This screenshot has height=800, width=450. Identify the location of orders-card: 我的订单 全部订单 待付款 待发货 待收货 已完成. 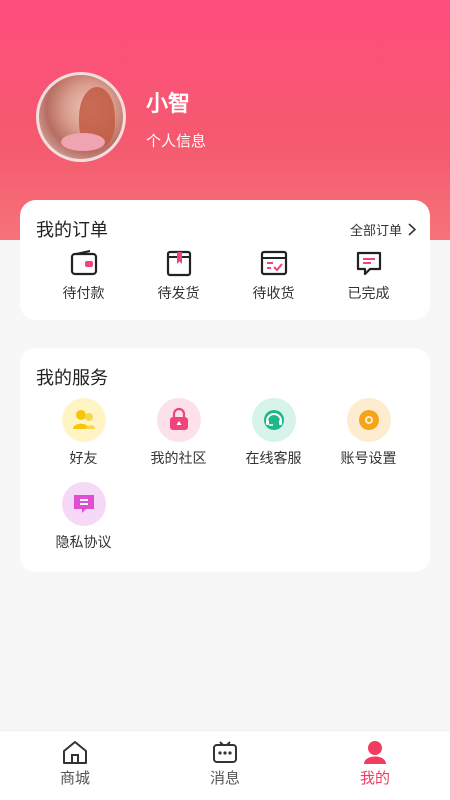
(225, 260).